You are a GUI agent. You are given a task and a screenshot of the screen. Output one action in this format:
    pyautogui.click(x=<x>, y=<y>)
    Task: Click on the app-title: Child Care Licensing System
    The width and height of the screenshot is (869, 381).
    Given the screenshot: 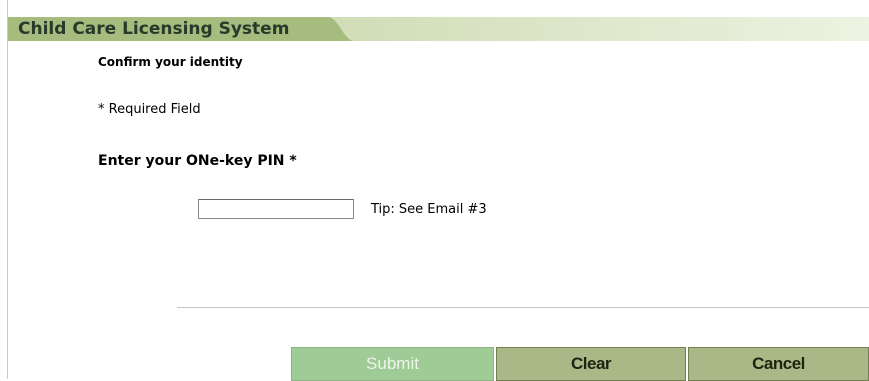 What is the action you would take?
    pyautogui.click(x=154, y=29)
    